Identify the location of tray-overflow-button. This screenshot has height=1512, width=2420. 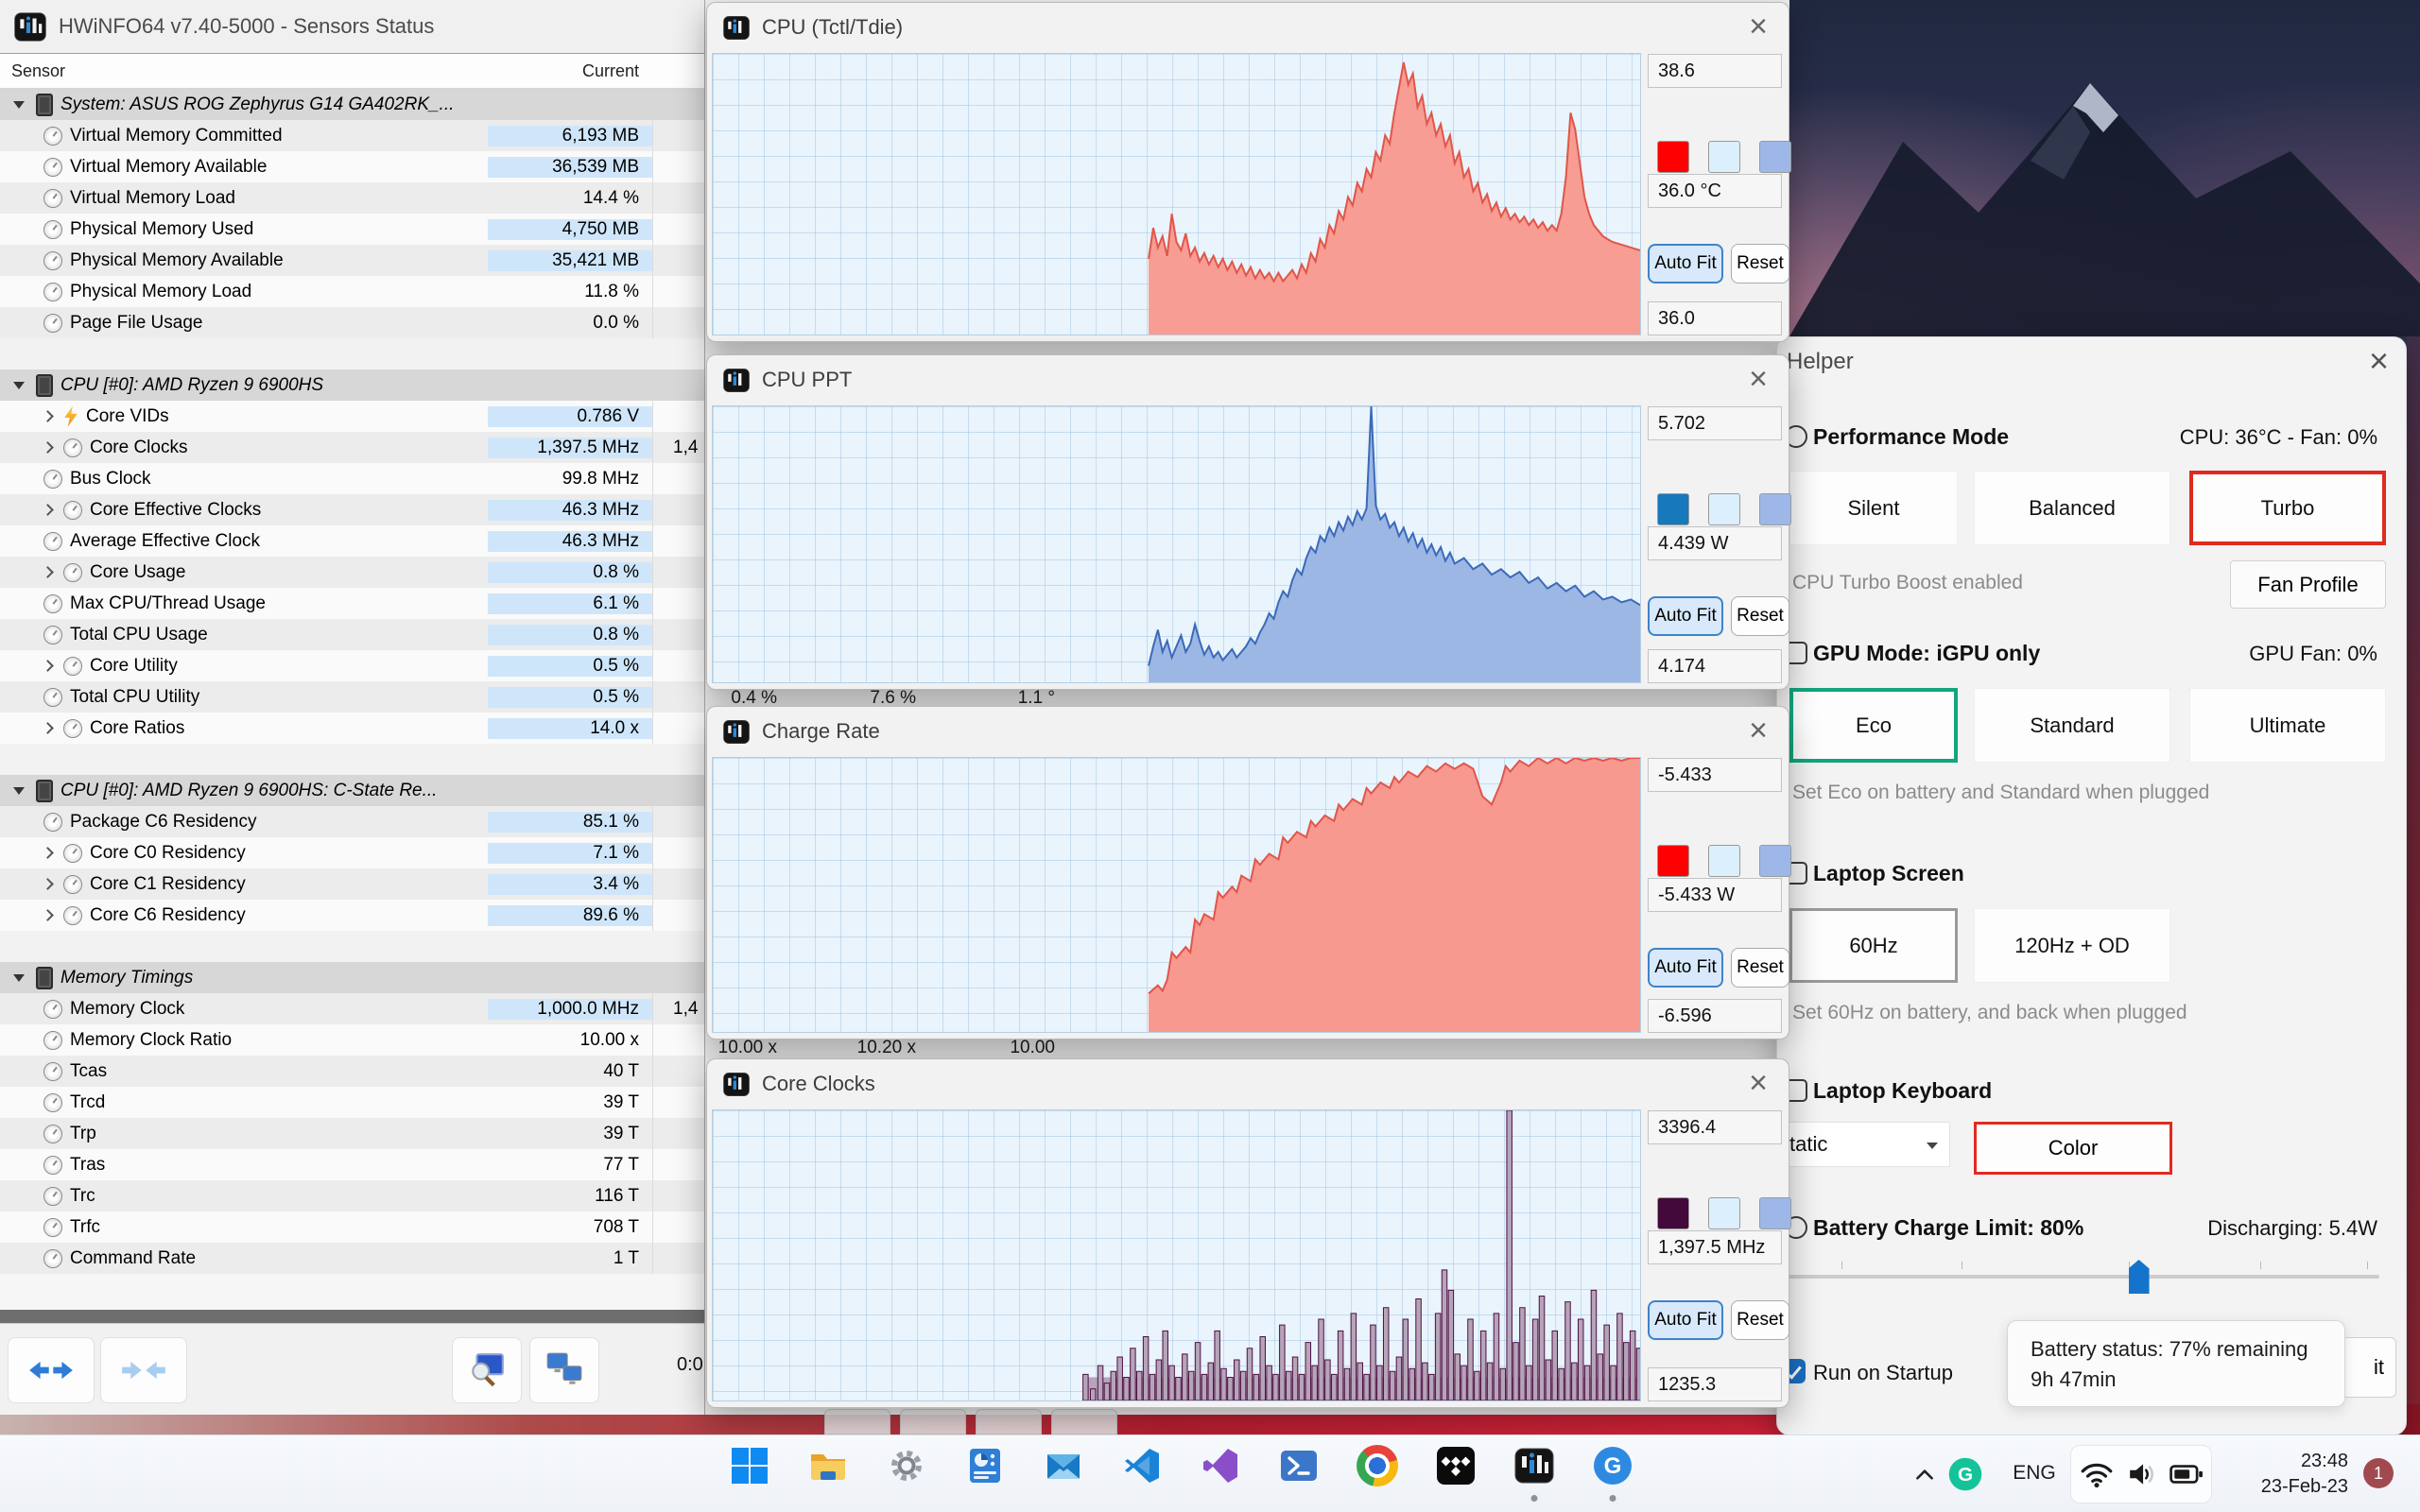
(1925, 1475).